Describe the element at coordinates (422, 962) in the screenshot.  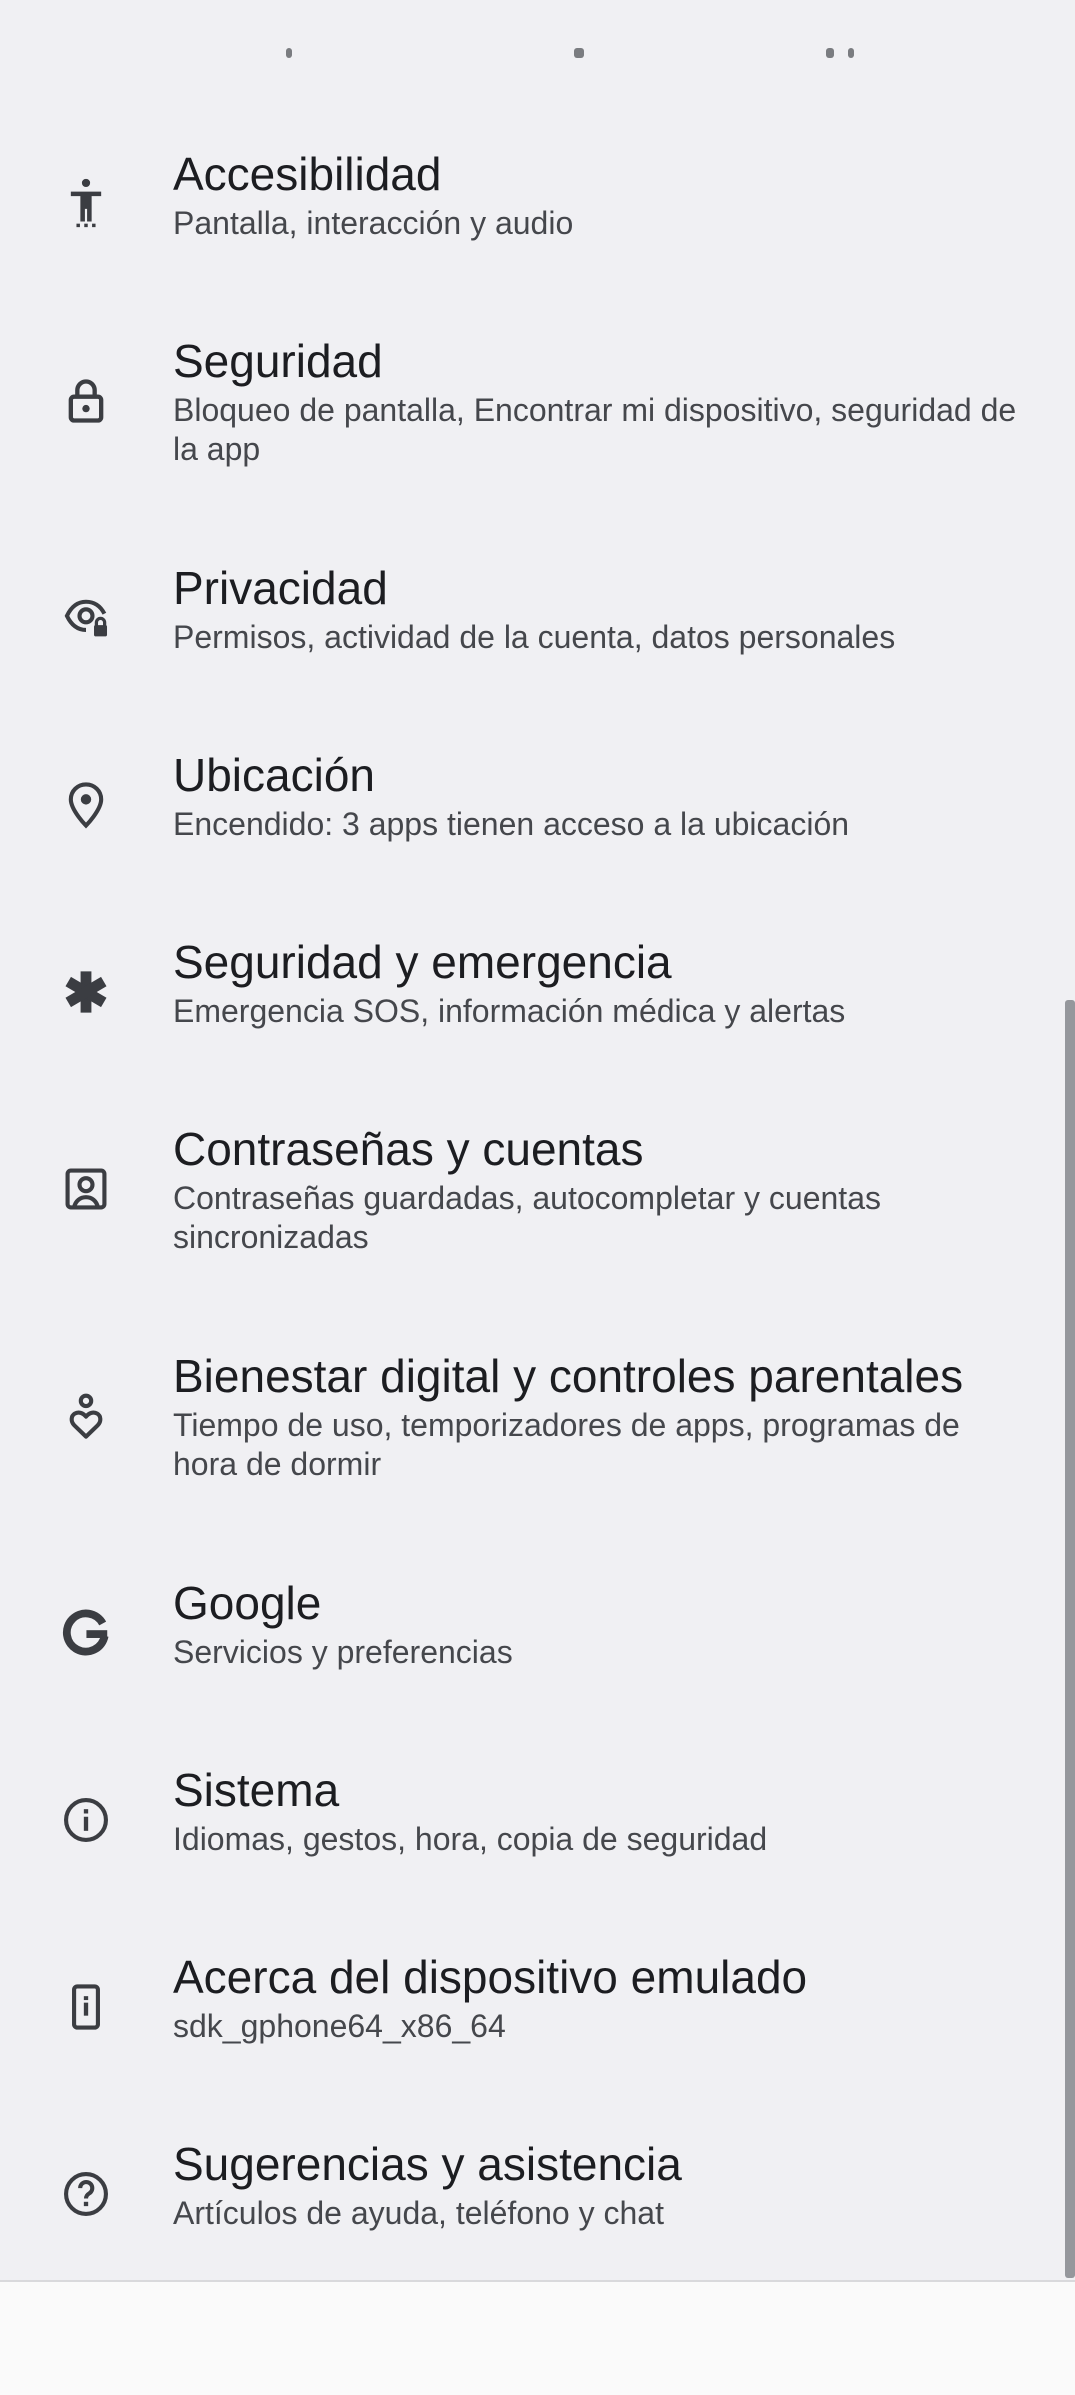
I see `settings-item-title: Seguridad y emergencia` at that location.